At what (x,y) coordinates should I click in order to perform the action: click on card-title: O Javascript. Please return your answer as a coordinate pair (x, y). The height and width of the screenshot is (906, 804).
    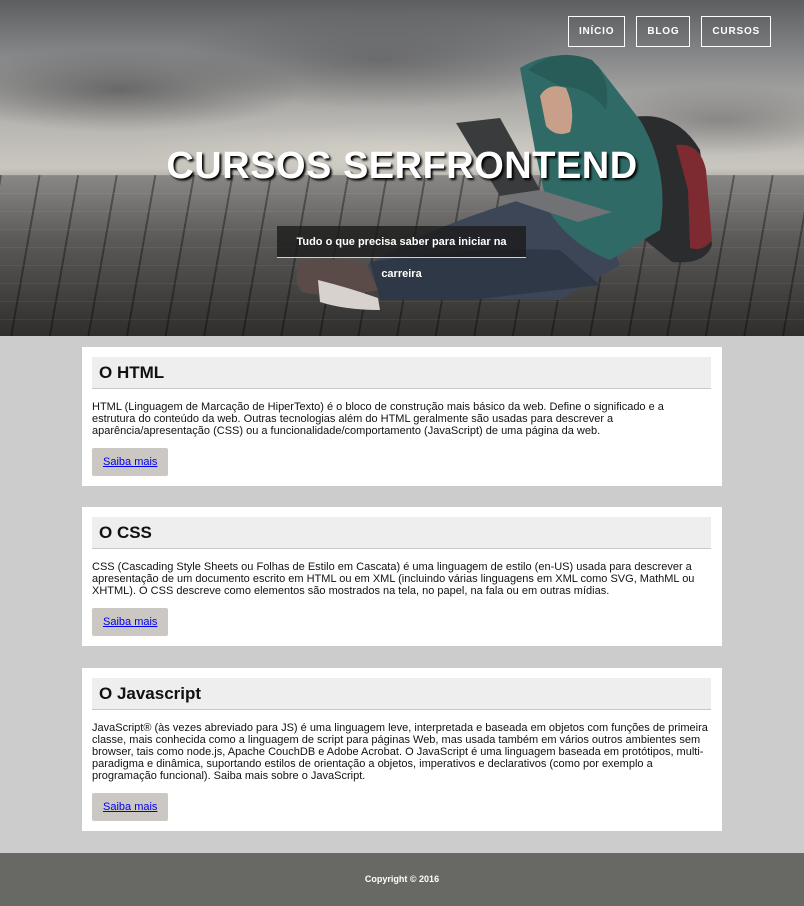
    Looking at the image, I should click on (401, 694).